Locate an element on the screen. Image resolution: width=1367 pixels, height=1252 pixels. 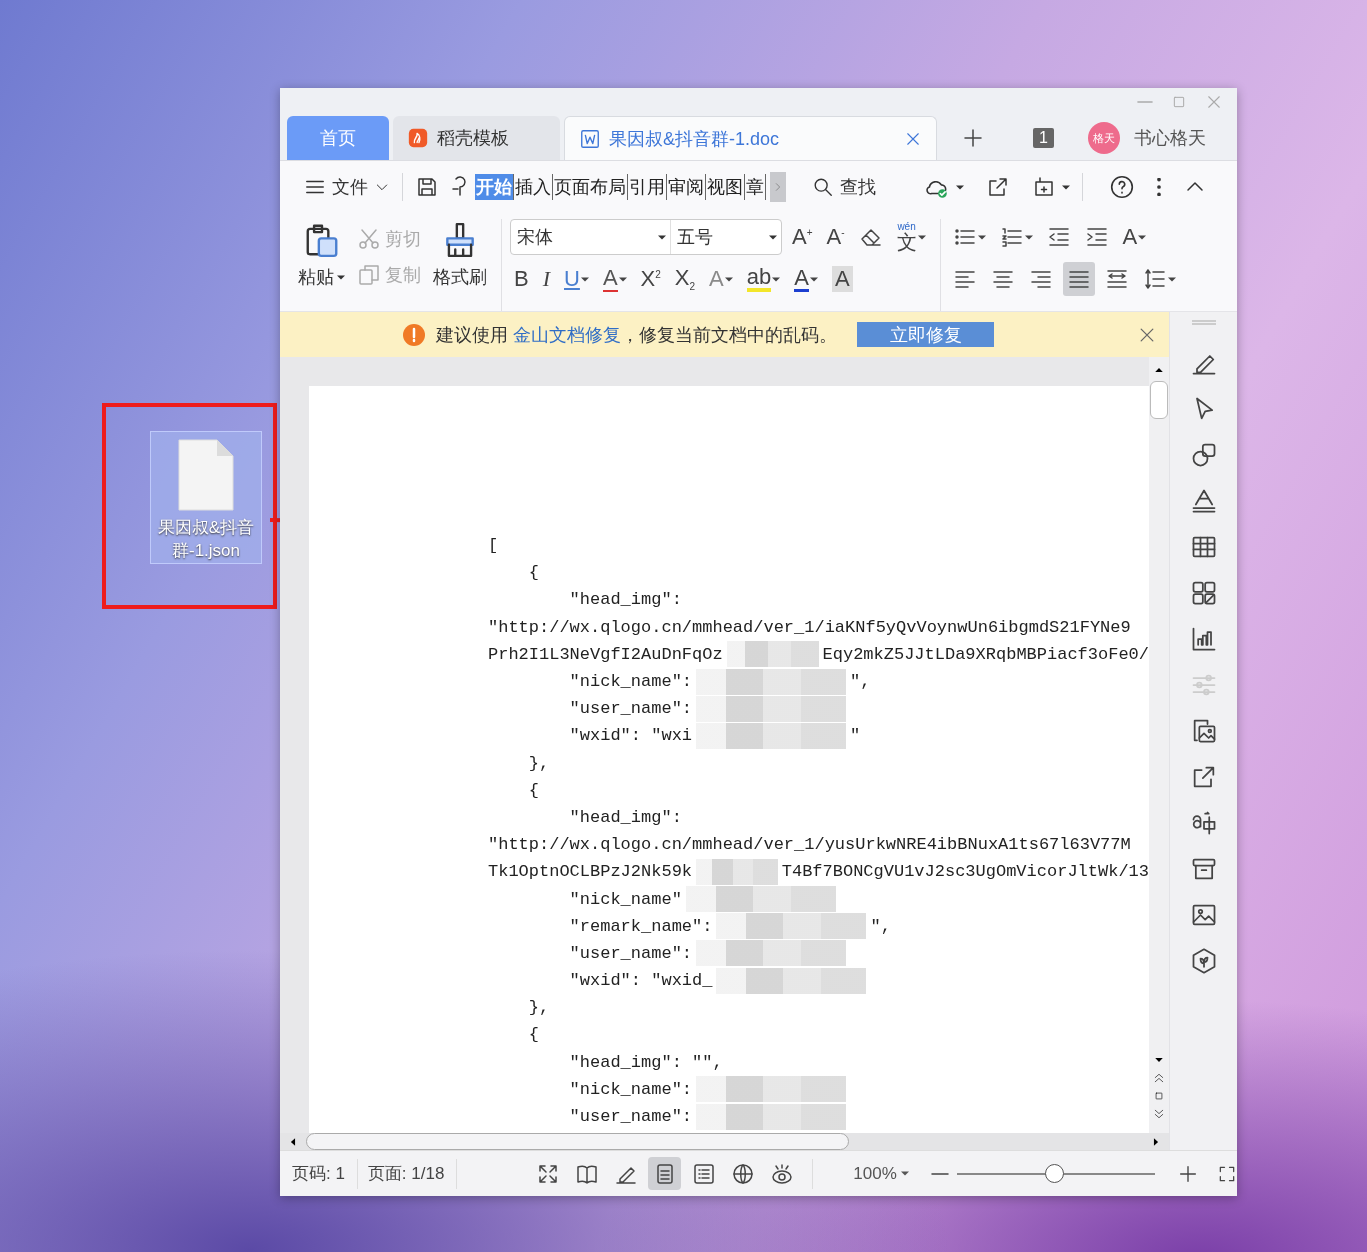
save-icon is located at coordinates (427, 187).